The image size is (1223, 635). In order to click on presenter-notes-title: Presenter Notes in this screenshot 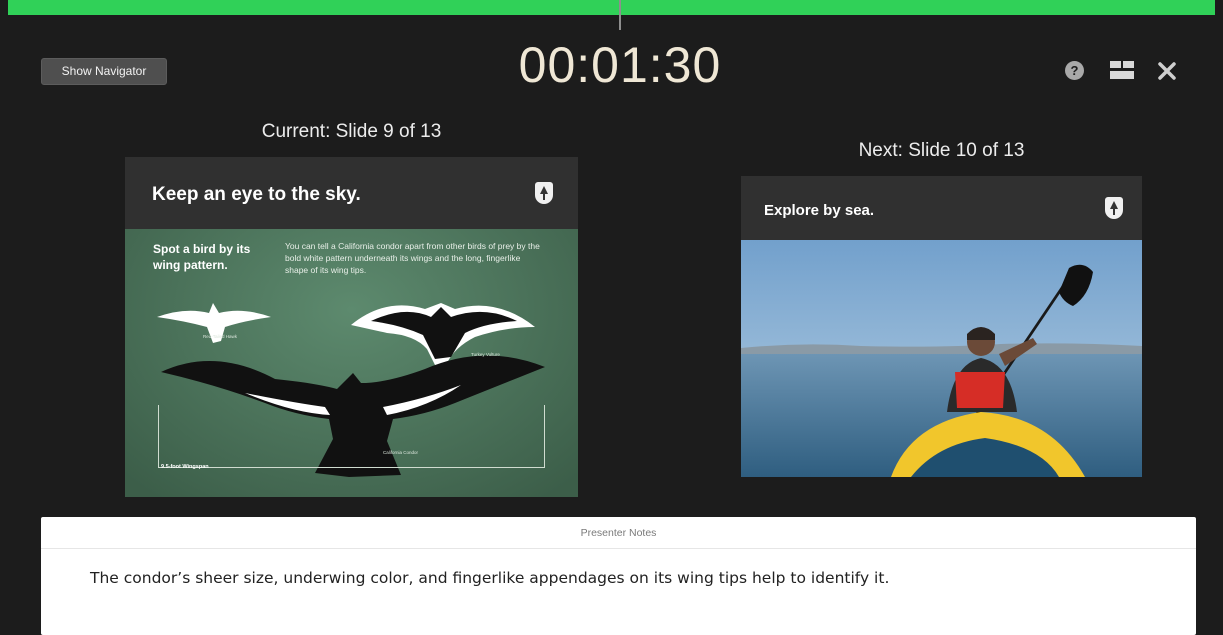, I will do `click(618, 533)`.